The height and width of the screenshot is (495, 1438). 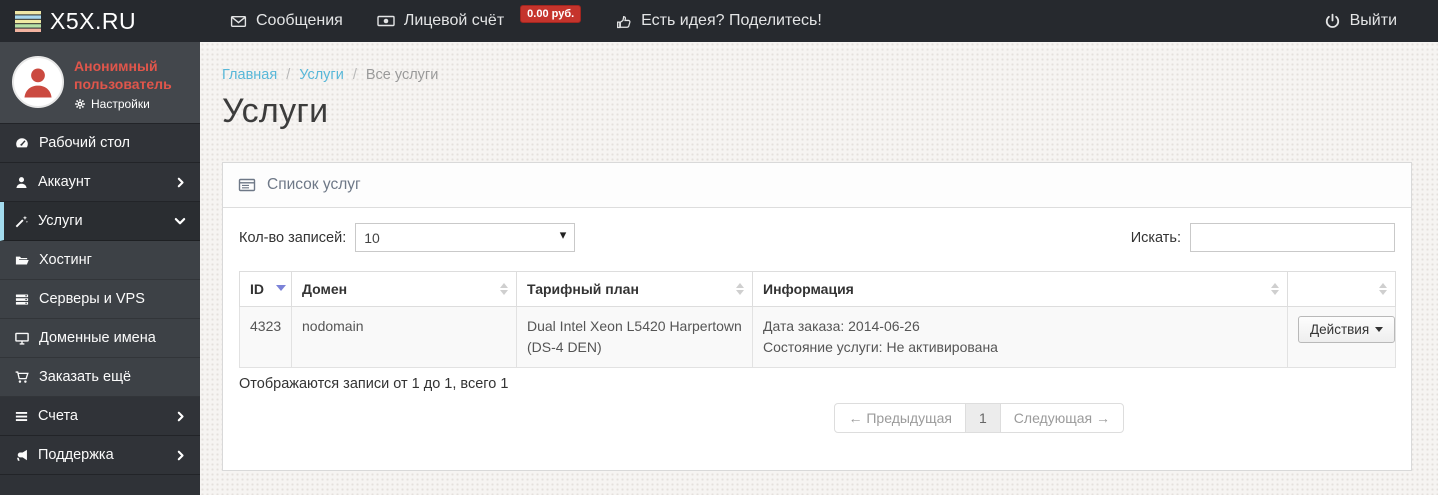 I want to click on user-icon, so click(x=21, y=182).